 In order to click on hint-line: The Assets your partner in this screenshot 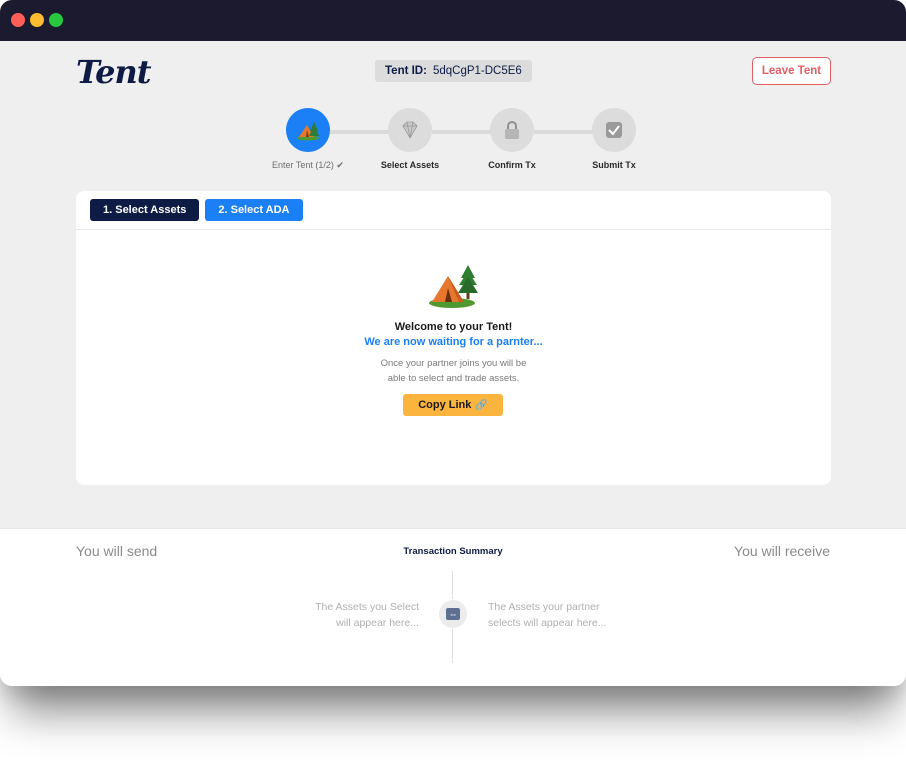, I will do `click(544, 607)`.